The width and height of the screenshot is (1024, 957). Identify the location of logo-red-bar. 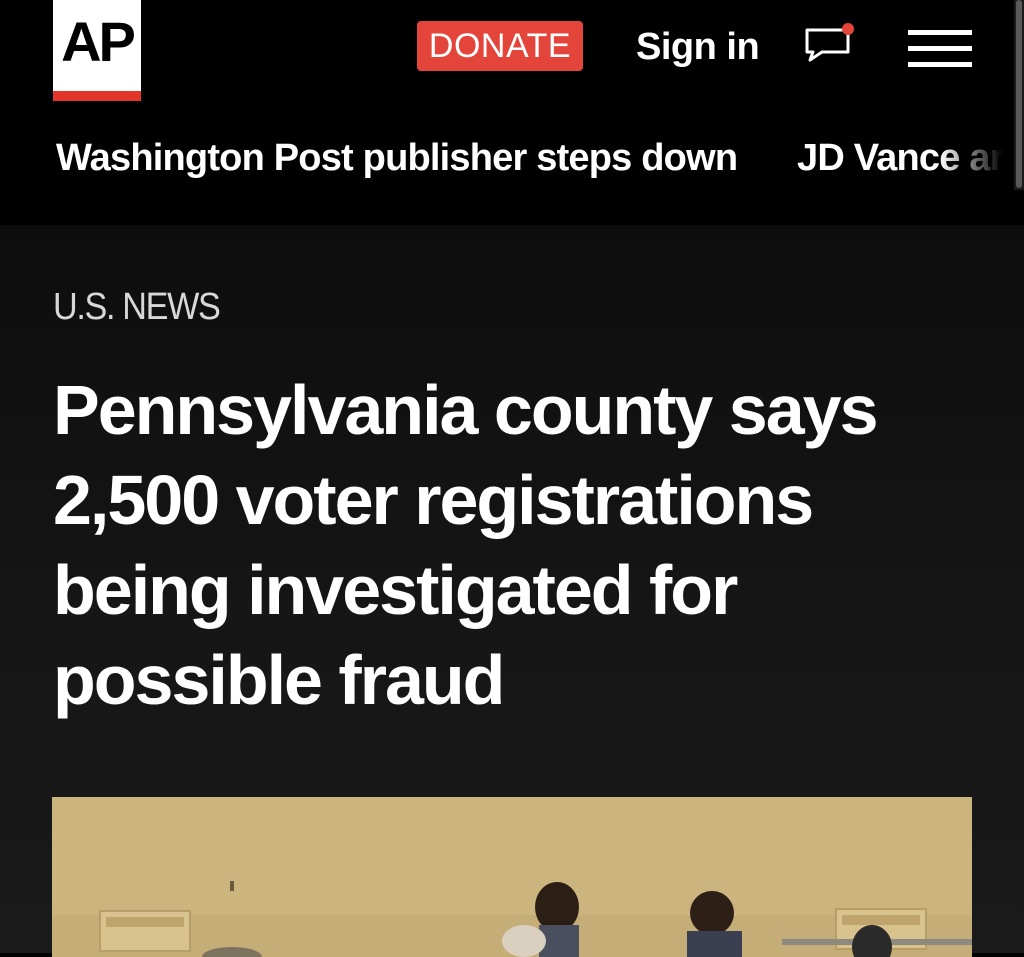
(97, 96).